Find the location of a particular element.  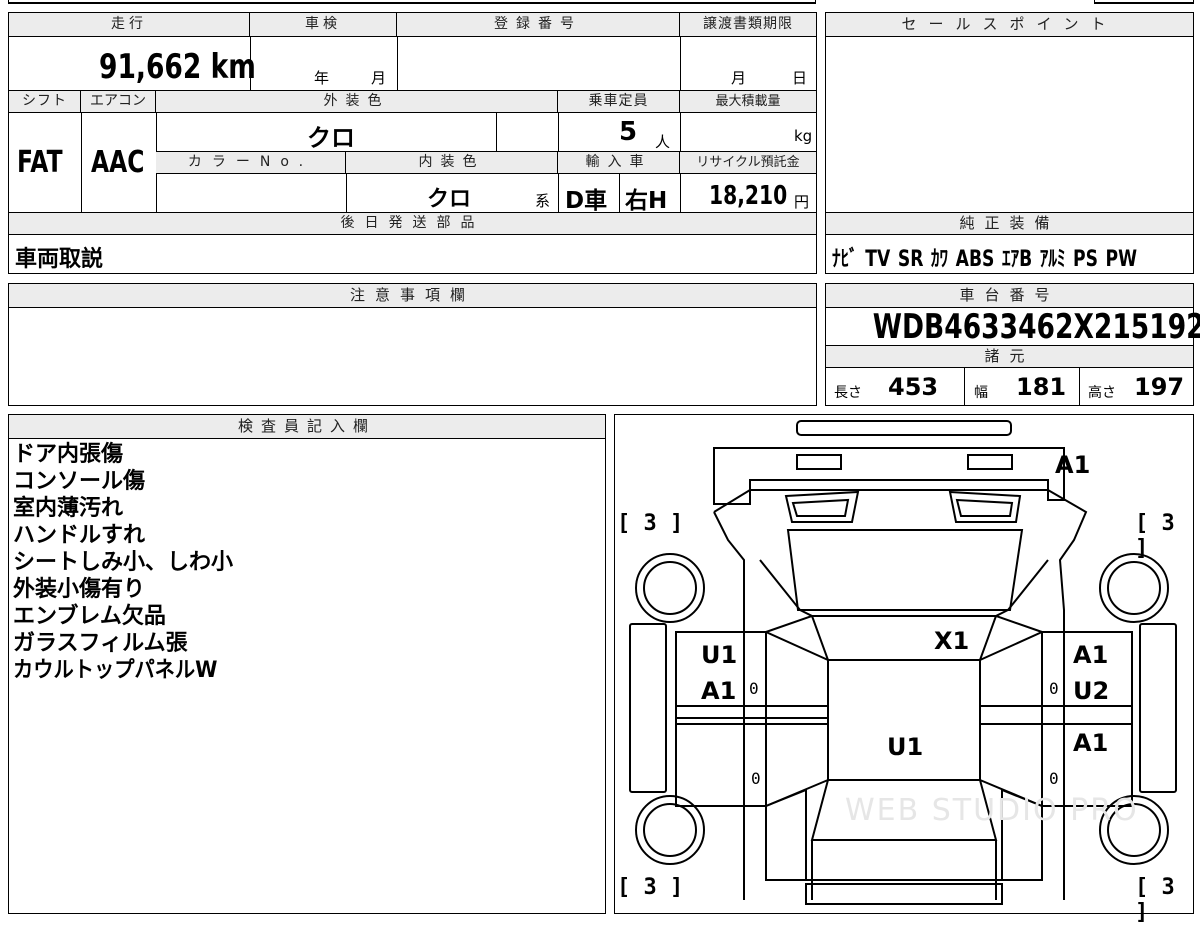

exterior-color-header: 外装色 is located at coordinates (357, 102).